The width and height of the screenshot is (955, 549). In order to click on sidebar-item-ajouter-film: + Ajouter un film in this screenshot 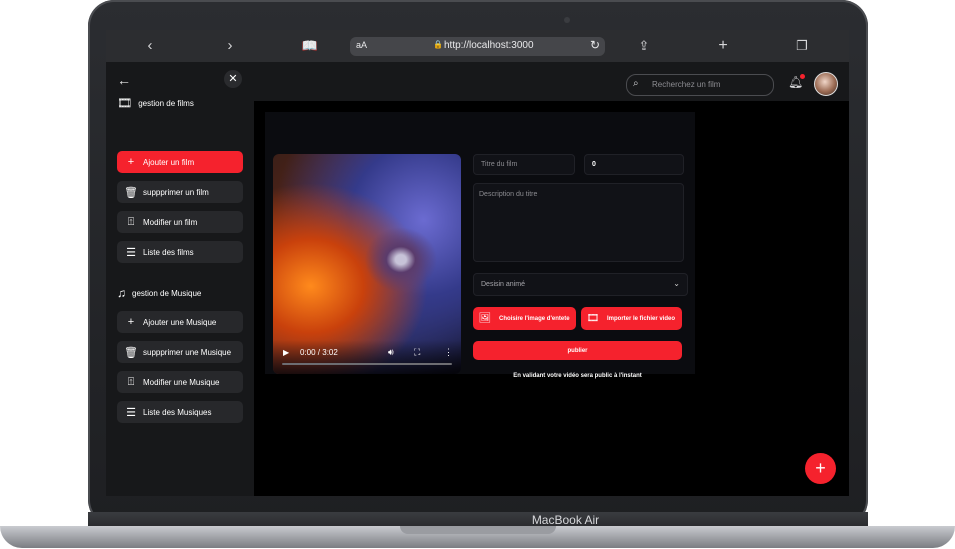, I will do `click(180, 162)`.